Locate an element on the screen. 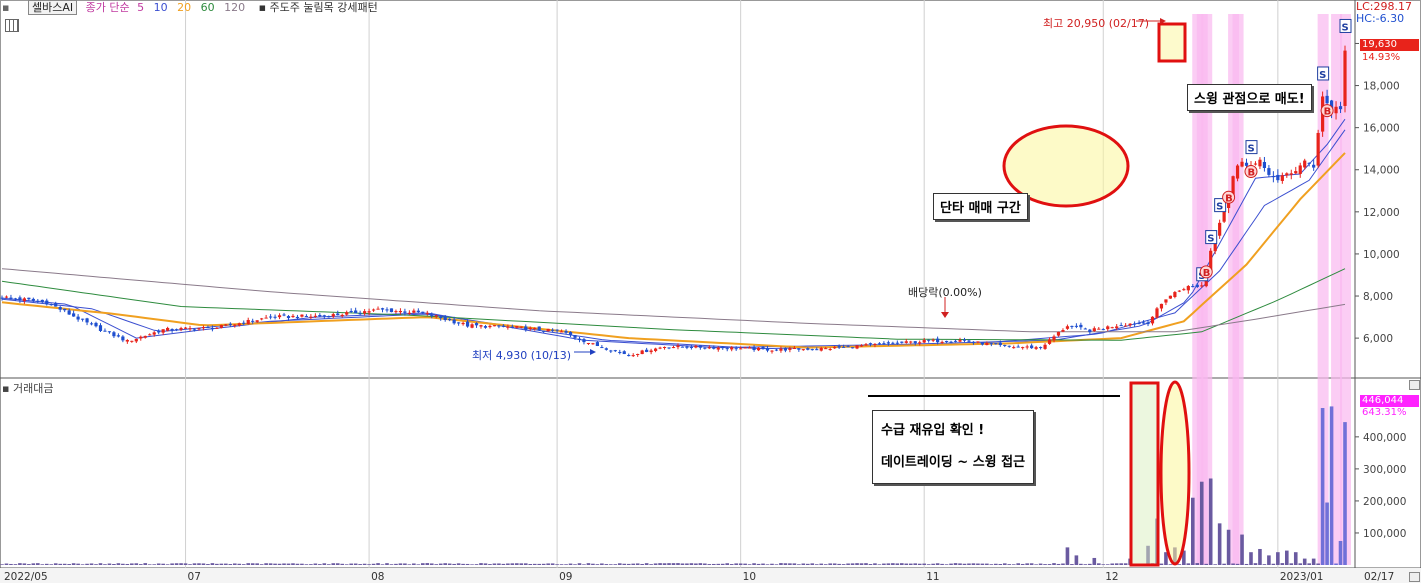 The image size is (1421, 583). indicator-settings: ▪ 주도주 눌림목 강세패턴 is located at coordinates (321, 7).